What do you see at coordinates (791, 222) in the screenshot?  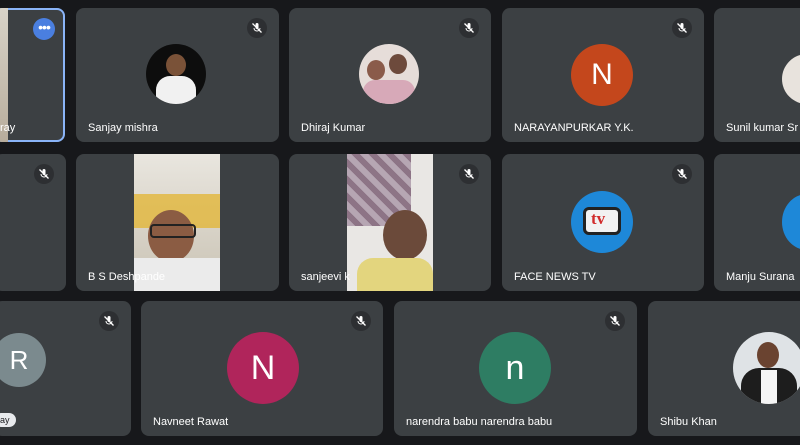 I see `participant-avatar` at bounding box center [791, 222].